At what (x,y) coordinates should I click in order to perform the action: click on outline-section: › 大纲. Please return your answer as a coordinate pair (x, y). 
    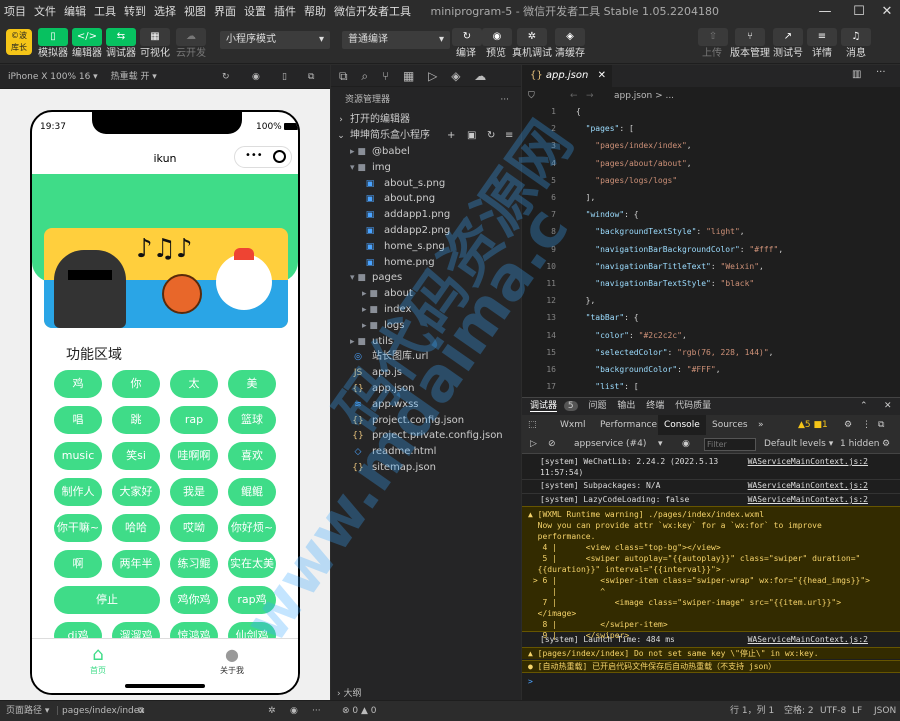
    Looking at the image, I should click on (426, 694).